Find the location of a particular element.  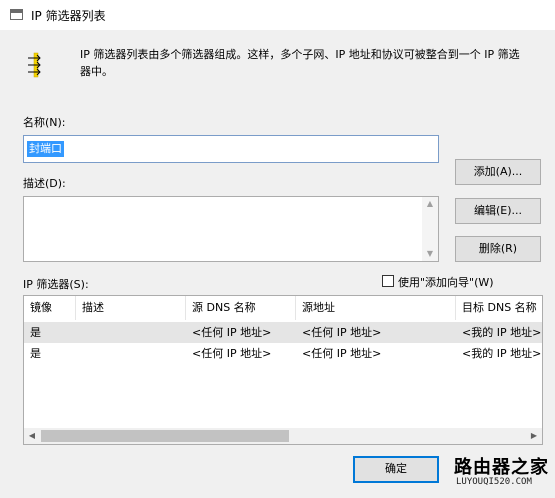

window-title: IP 筛选器列表 is located at coordinates (68, 16).